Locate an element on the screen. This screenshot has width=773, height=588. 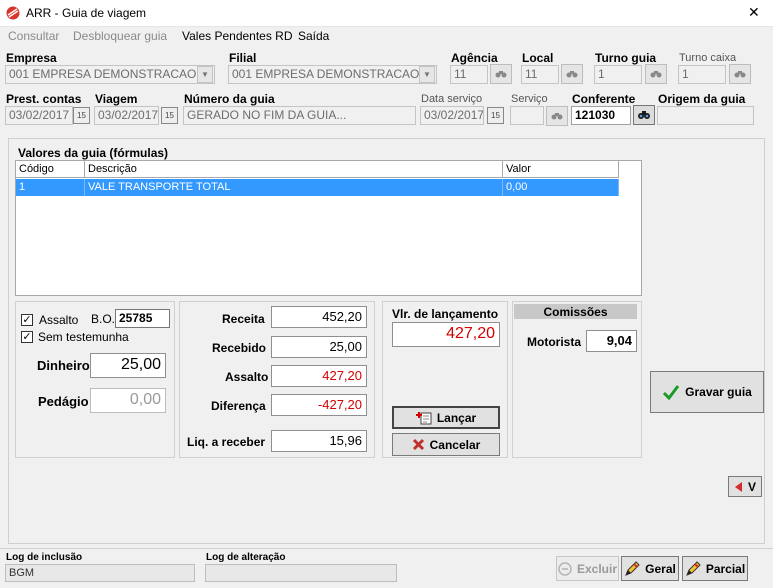
recebido-label: Recebido is located at coordinates (239, 348).